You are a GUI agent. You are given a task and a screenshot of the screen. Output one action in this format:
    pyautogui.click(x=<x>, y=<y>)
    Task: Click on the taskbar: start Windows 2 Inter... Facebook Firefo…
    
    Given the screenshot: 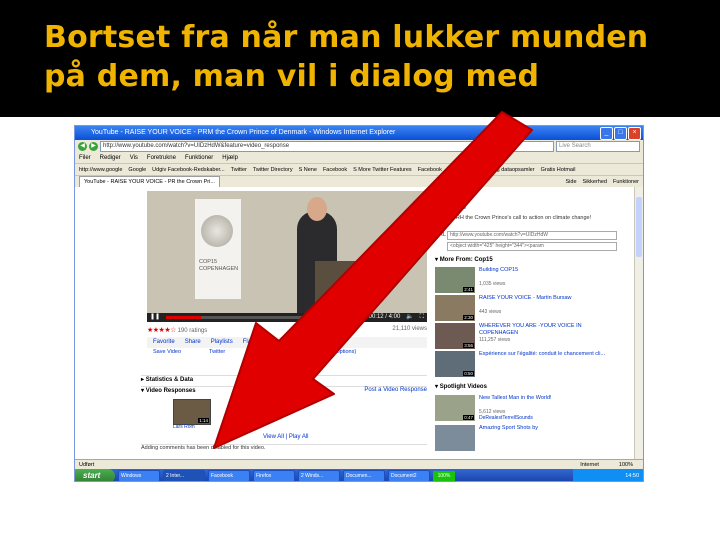 What is the action you would take?
    pyautogui.click(x=359, y=475)
    